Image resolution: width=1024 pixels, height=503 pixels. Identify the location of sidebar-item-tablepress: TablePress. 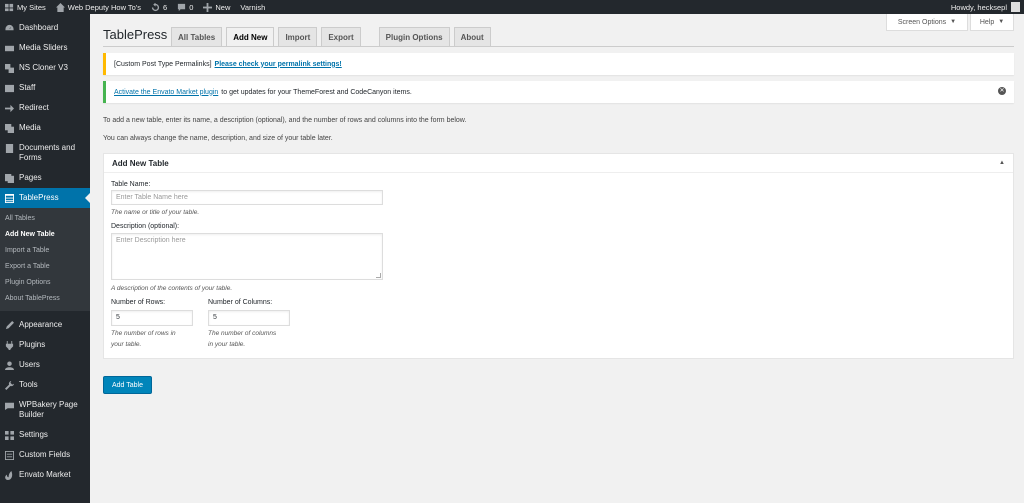
(45, 198).